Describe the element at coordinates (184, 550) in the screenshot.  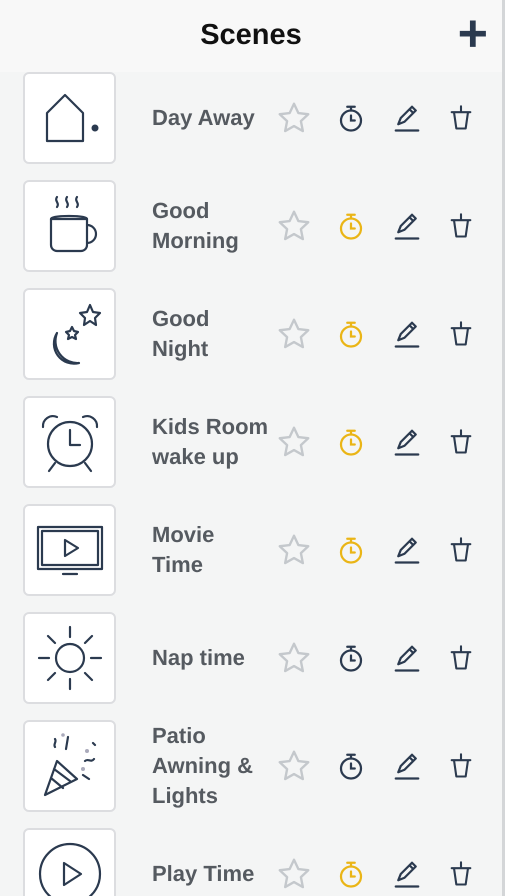
I see `scene-name: Movie Time` at that location.